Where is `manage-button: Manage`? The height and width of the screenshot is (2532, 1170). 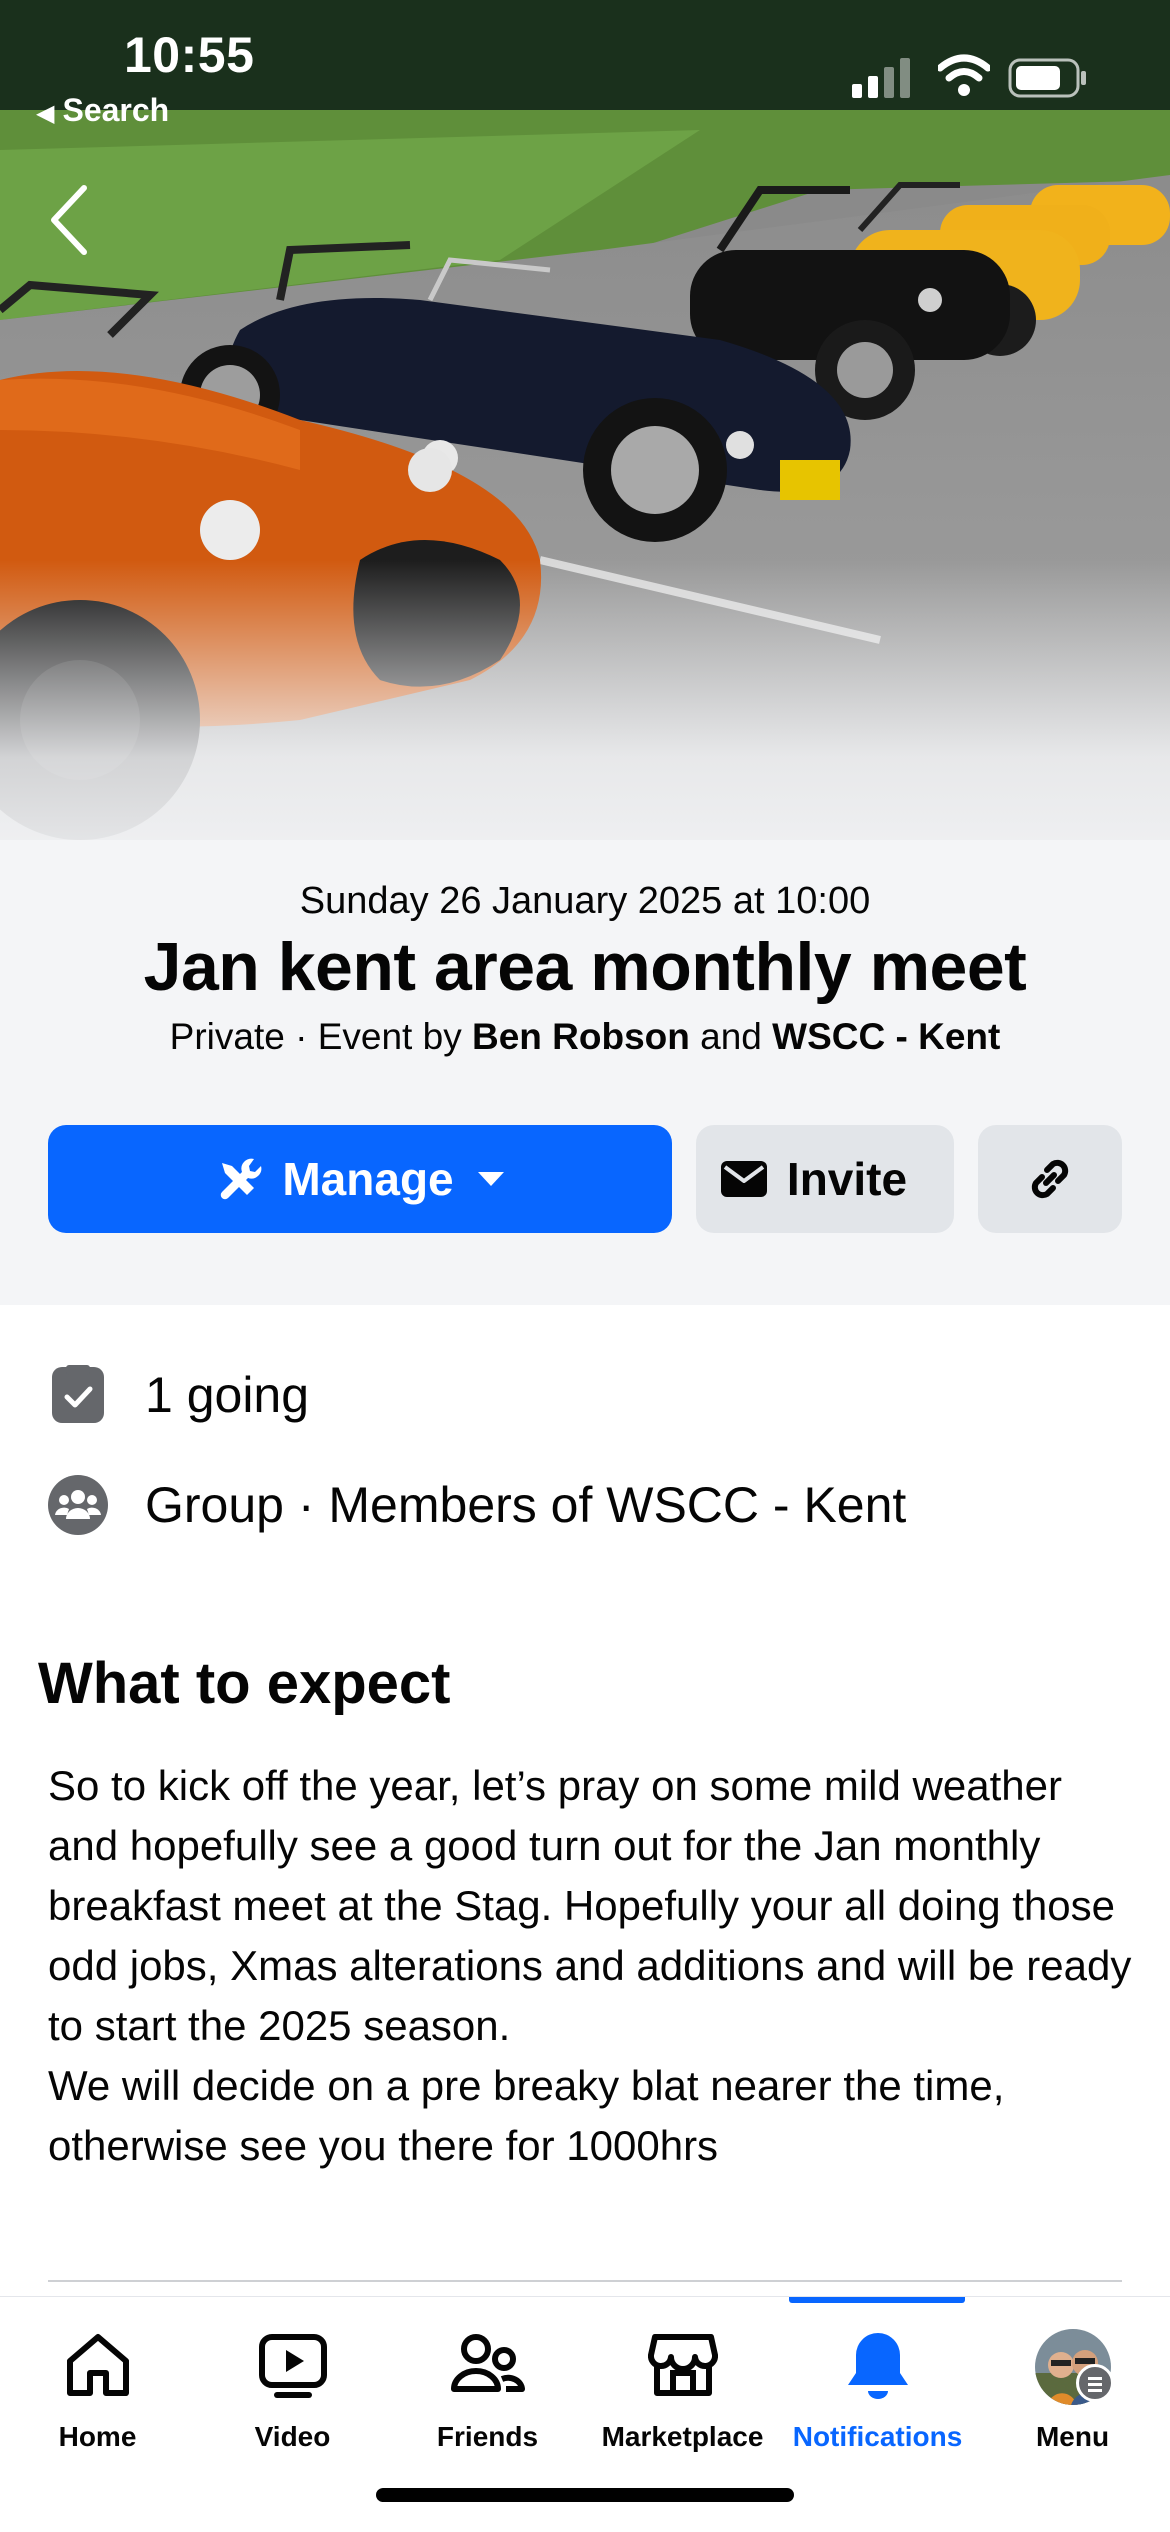 manage-button: Manage is located at coordinates (360, 1179).